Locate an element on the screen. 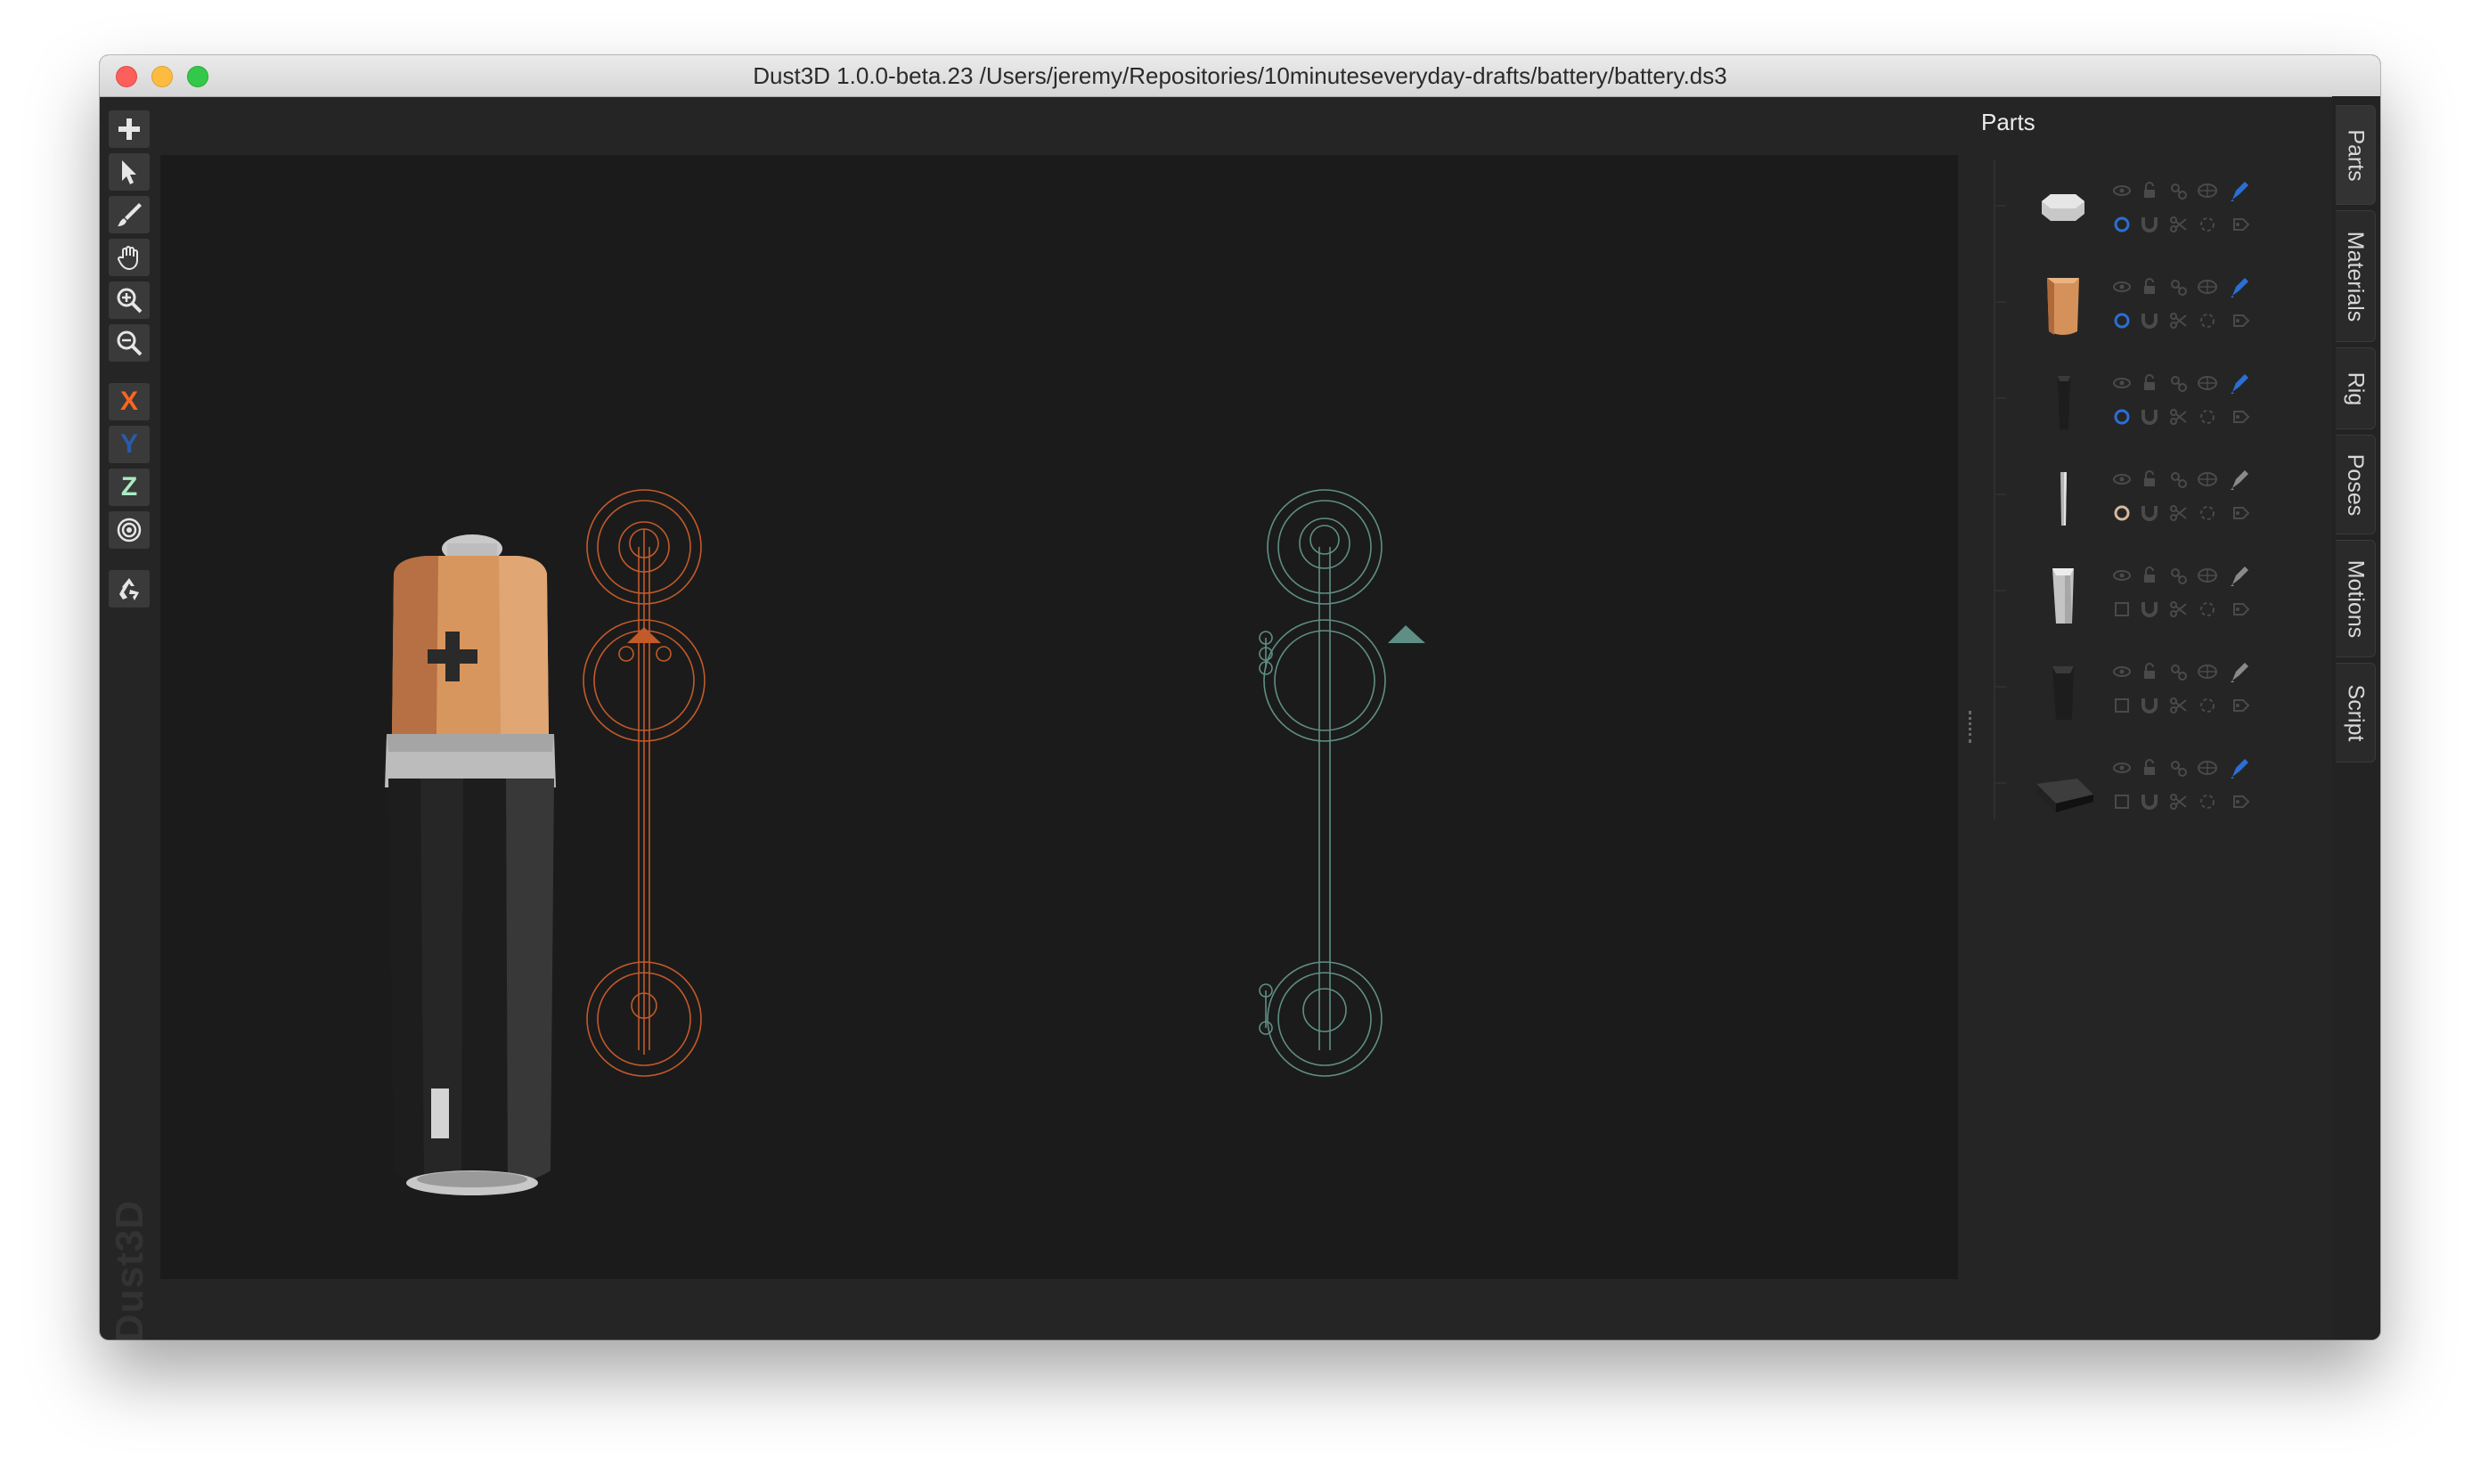 The height and width of the screenshot is (1484, 2480). regenerate-button is located at coordinates (129, 589).